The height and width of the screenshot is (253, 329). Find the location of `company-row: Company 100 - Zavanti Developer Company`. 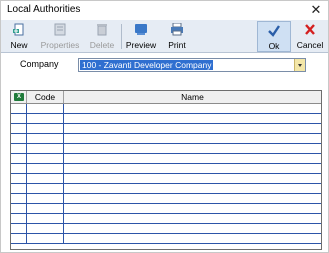

company-row: Company 100 - Zavanti Developer Company is located at coordinates (164, 65).